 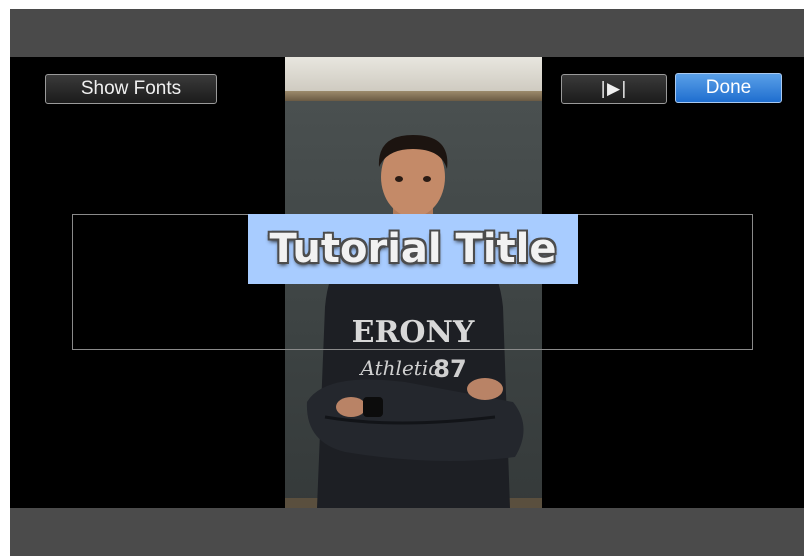 I want to click on svg-text: Athletic, so click(x=399, y=368).